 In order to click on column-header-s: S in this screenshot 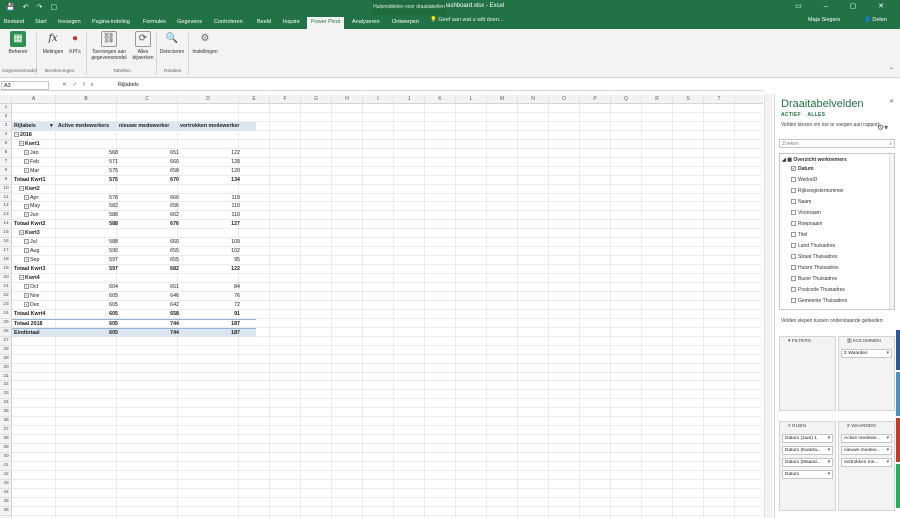, I will do `click(688, 99)`.